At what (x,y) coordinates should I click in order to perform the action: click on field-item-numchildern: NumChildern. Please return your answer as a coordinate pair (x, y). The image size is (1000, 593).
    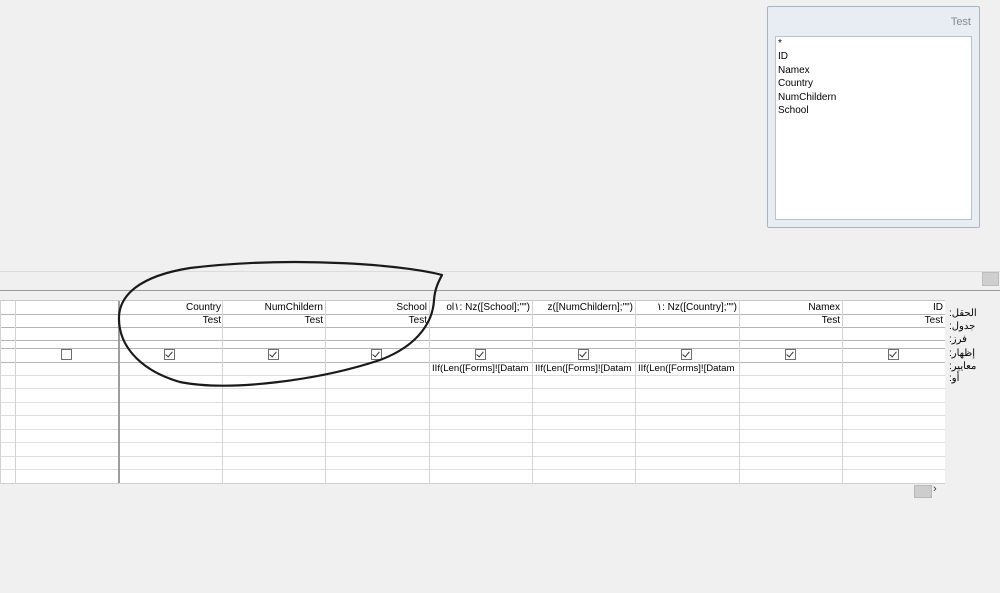
    Looking at the image, I should click on (873, 97).